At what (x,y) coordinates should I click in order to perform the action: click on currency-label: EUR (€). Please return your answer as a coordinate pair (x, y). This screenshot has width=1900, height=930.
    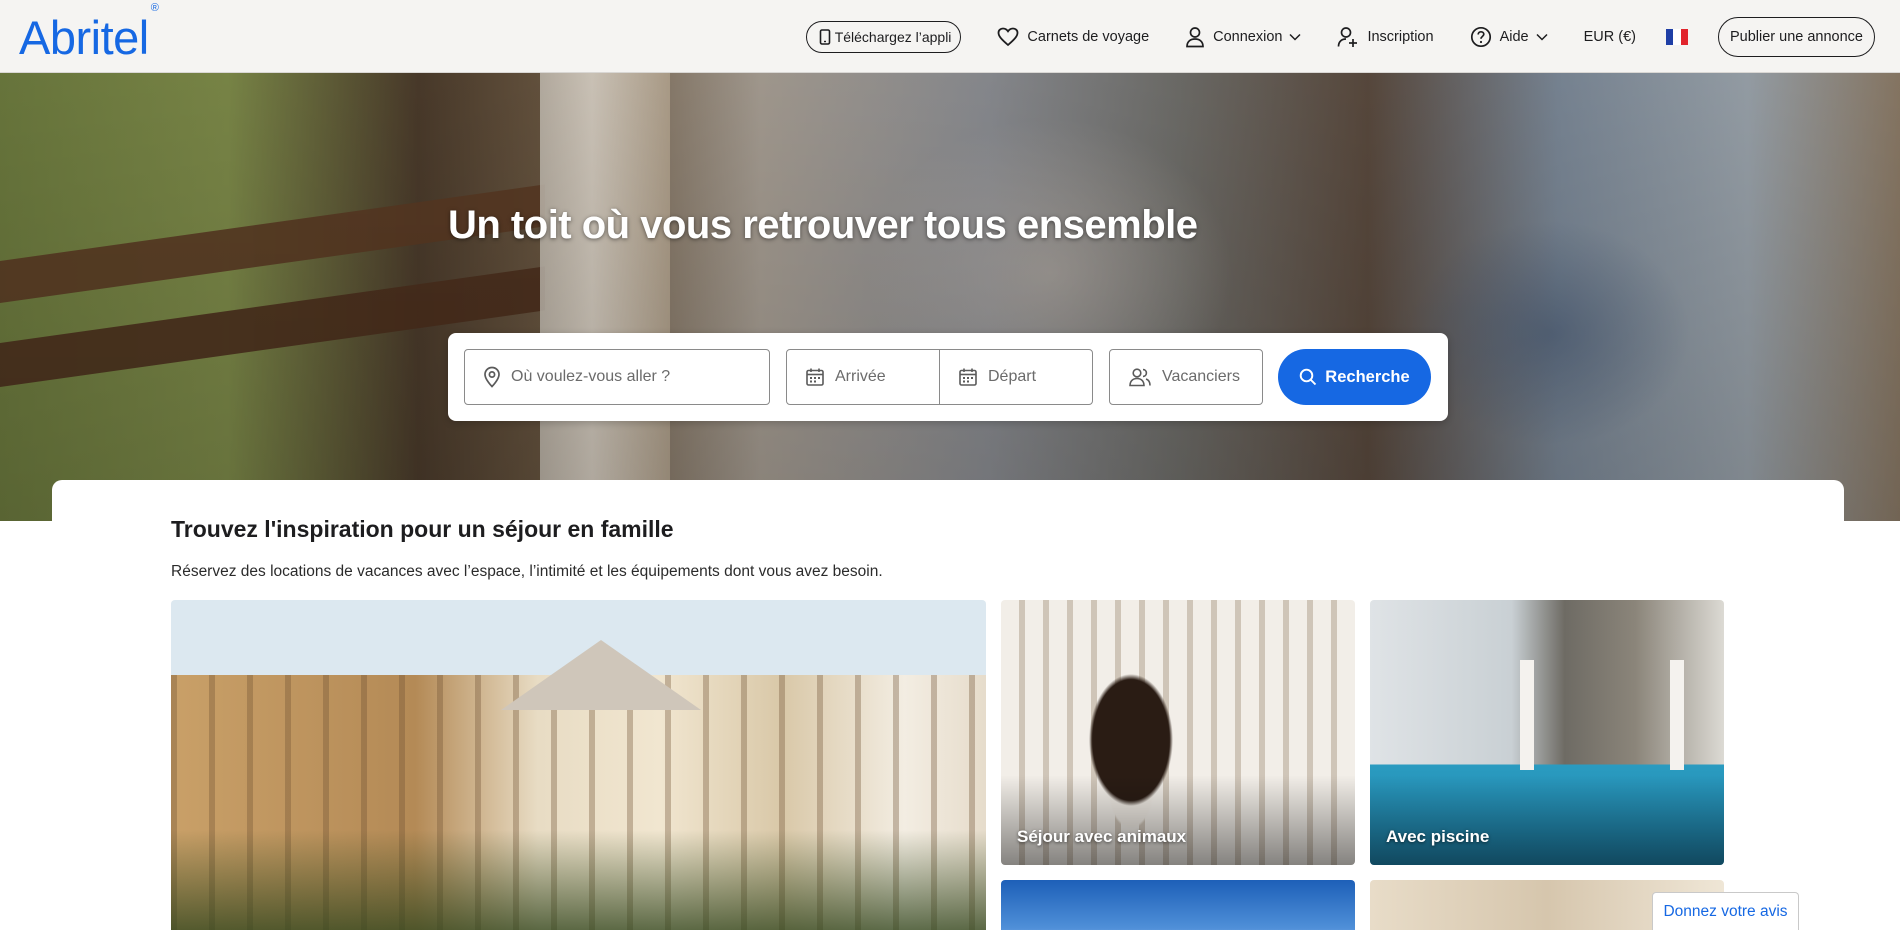
    Looking at the image, I should click on (1609, 36).